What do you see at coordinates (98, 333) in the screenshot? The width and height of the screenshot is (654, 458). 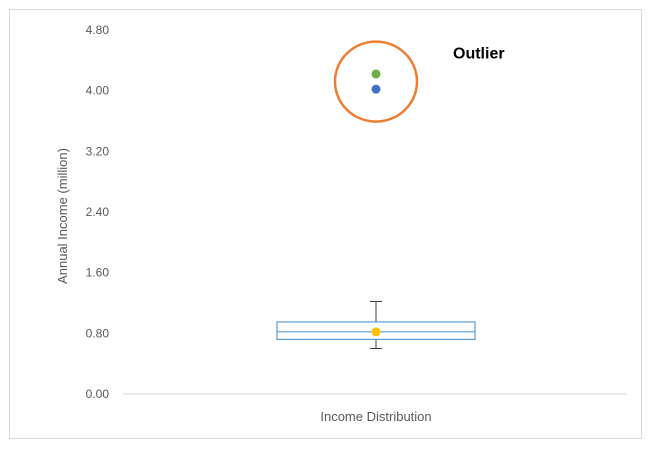 I see `y-tick-label: 0.80` at bounding box center [98, 333].